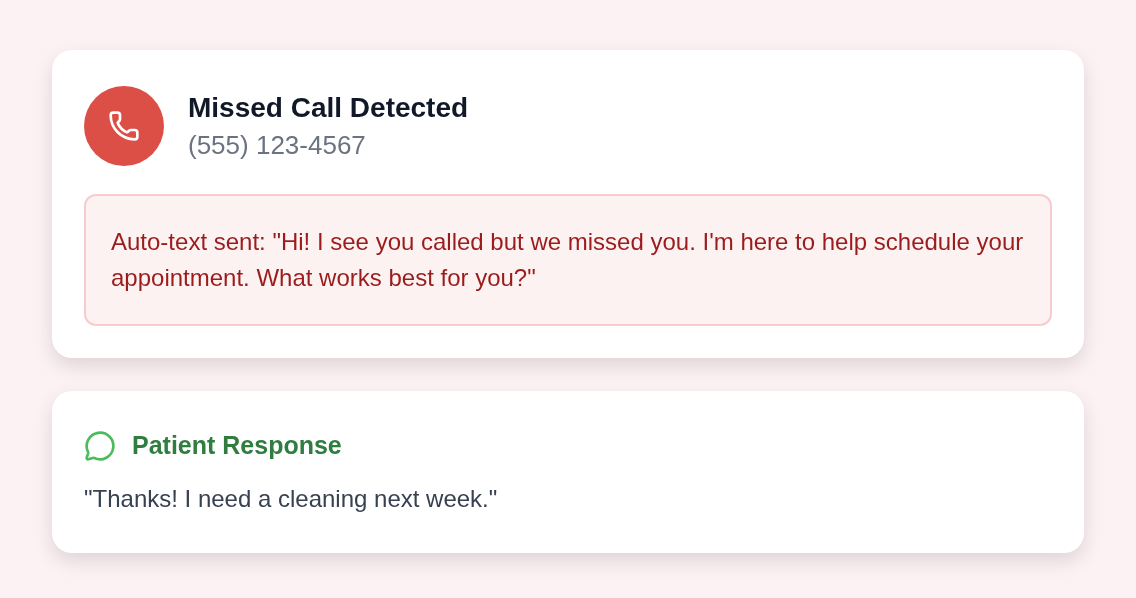  I want to click on card-title: Missed Call Detected, so click(328, 108).